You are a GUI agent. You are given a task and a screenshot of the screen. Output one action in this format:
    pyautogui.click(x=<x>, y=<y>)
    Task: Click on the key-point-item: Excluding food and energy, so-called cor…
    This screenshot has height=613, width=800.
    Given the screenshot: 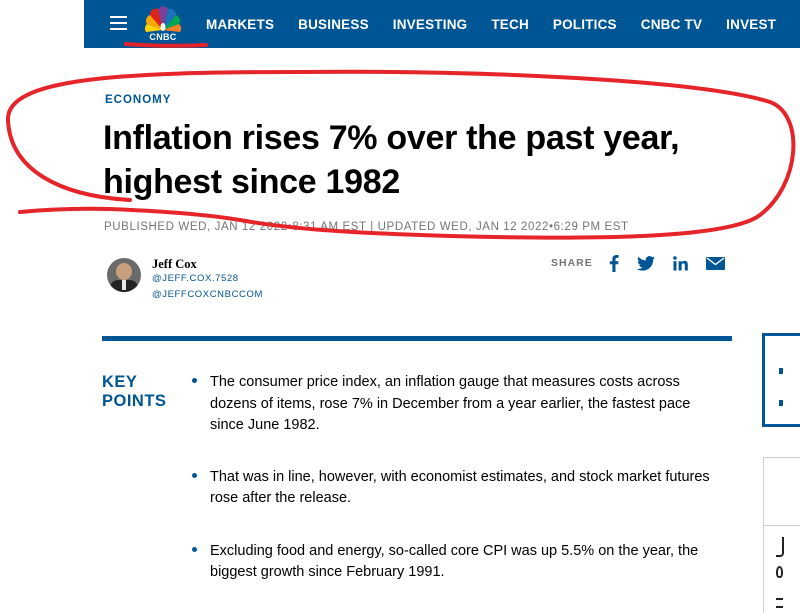 What is the action you would take?
    pyautogui.click(x=455, y=562)
    